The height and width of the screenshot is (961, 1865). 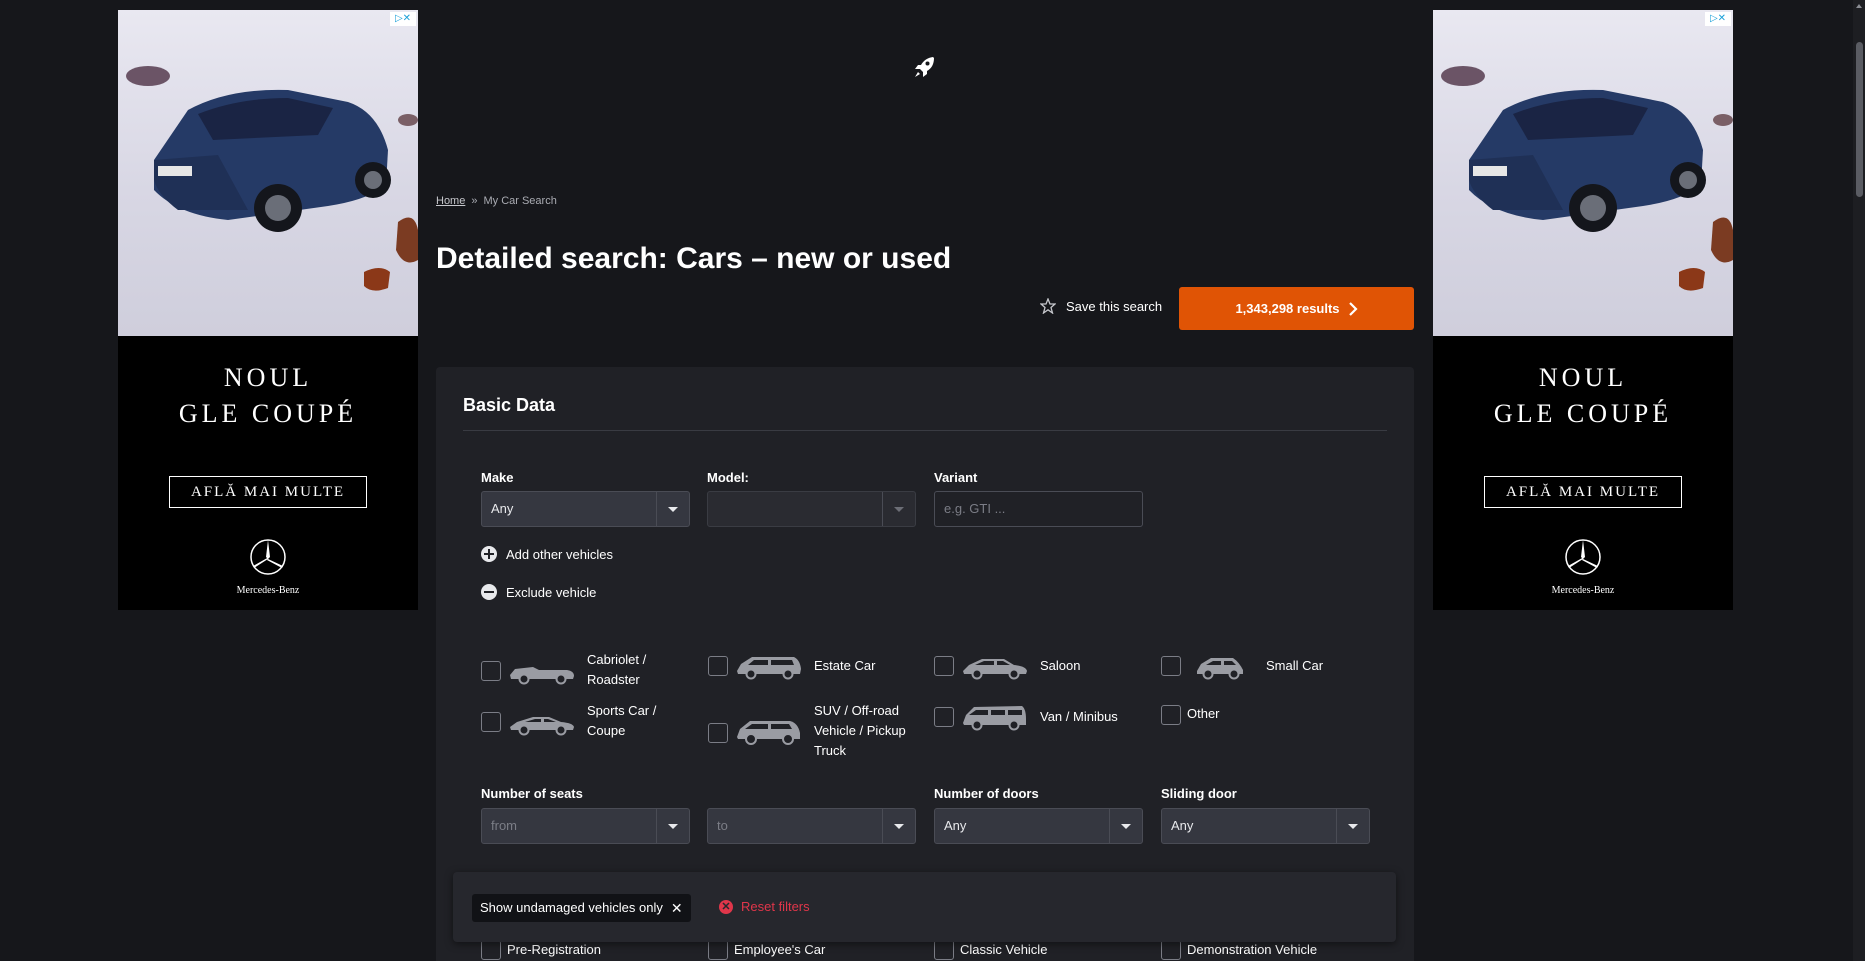 I want to click on other-checkbox, so click(x=1171, y=715).